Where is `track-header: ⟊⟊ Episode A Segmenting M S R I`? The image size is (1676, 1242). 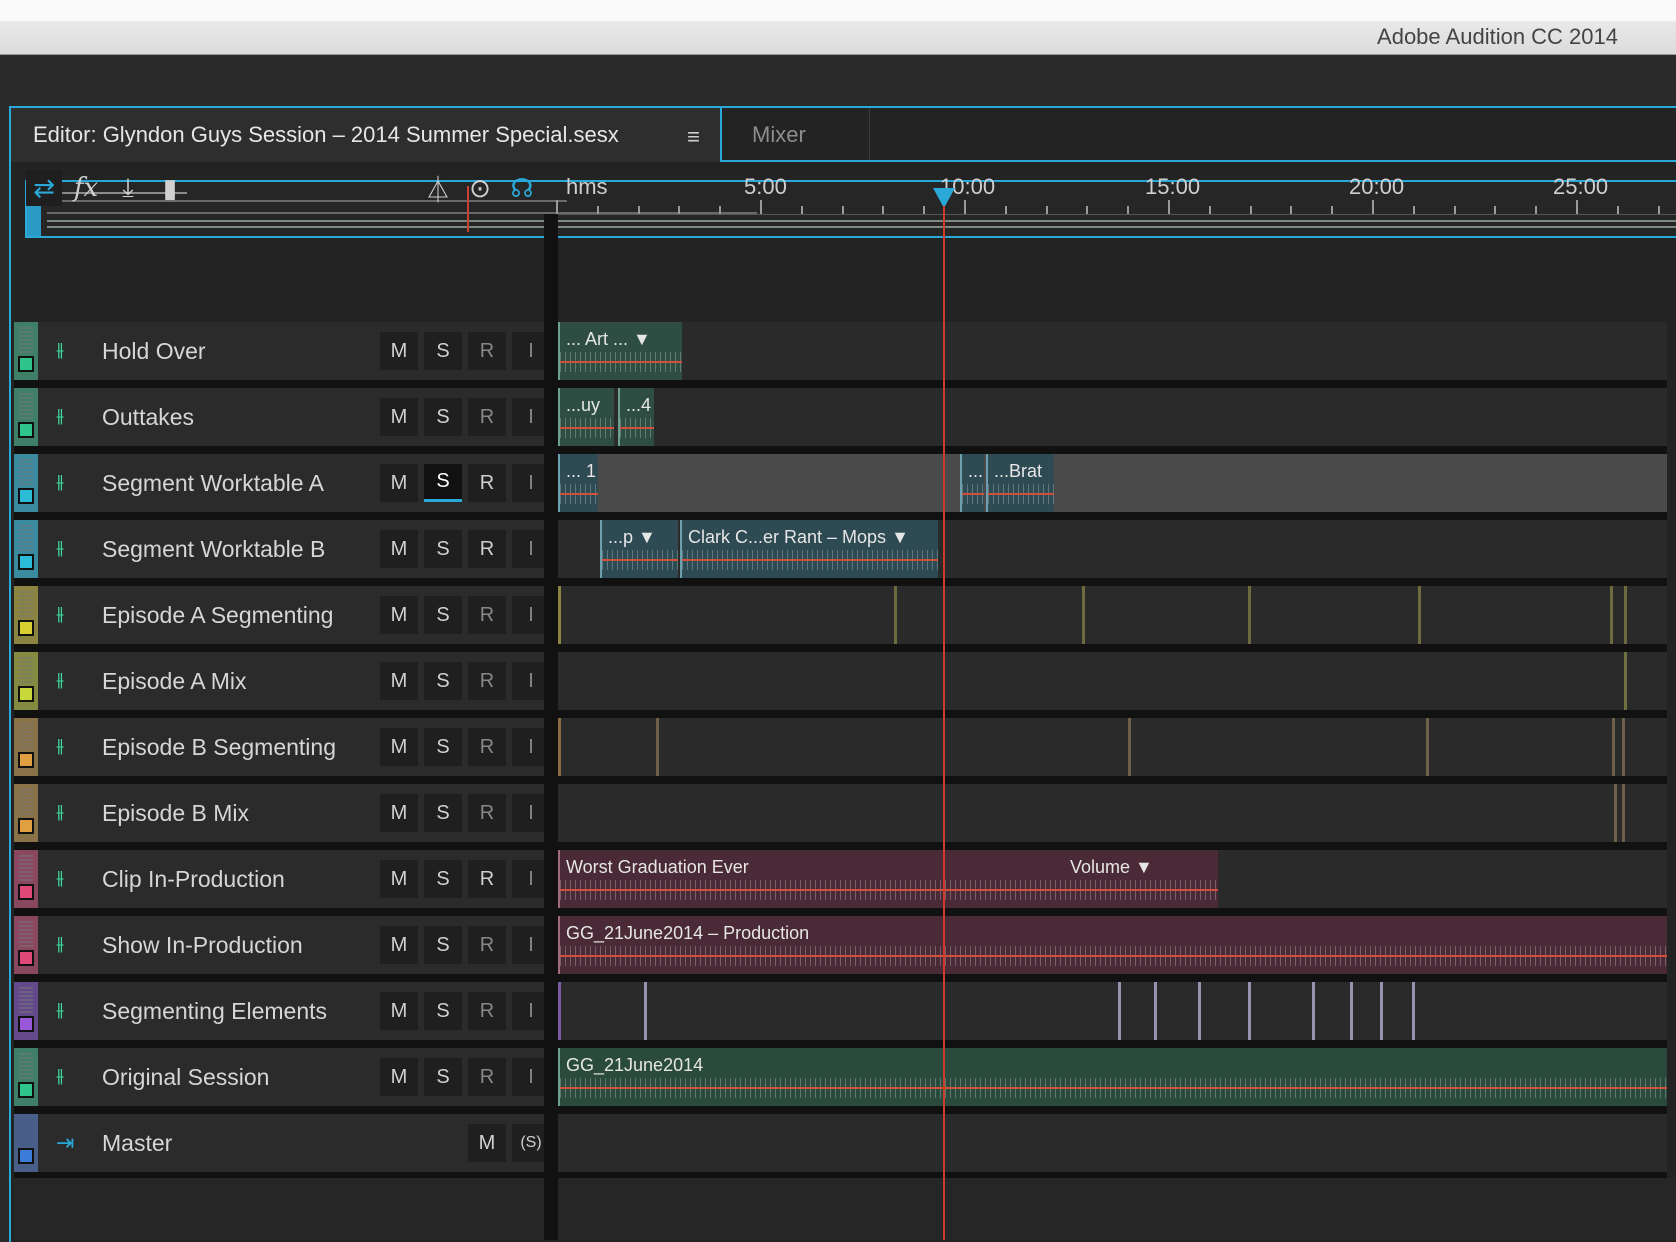
track-header: ⟊⟊ Episode A Segmenting M S R I is located at coordinates (282, 615).